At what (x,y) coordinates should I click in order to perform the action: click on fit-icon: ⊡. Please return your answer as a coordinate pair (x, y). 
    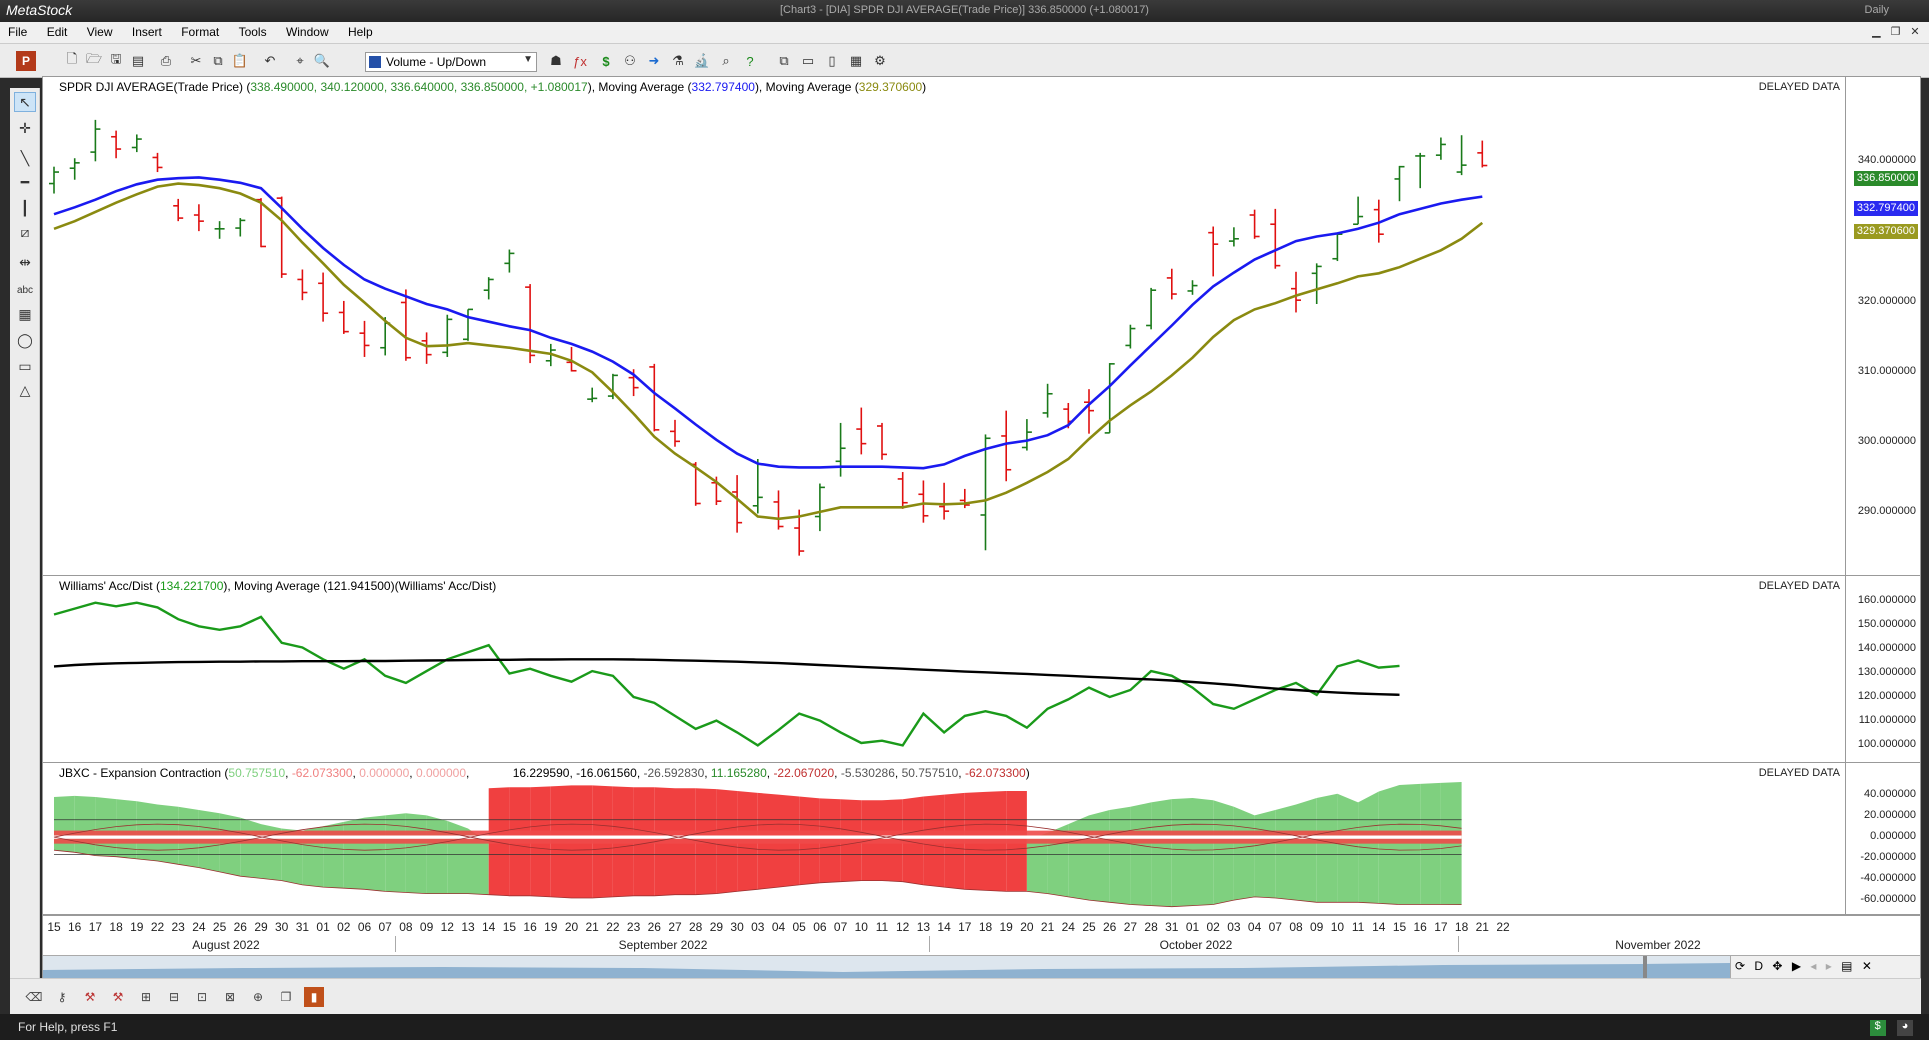
    Looking at the image, I should click on (202, 997).